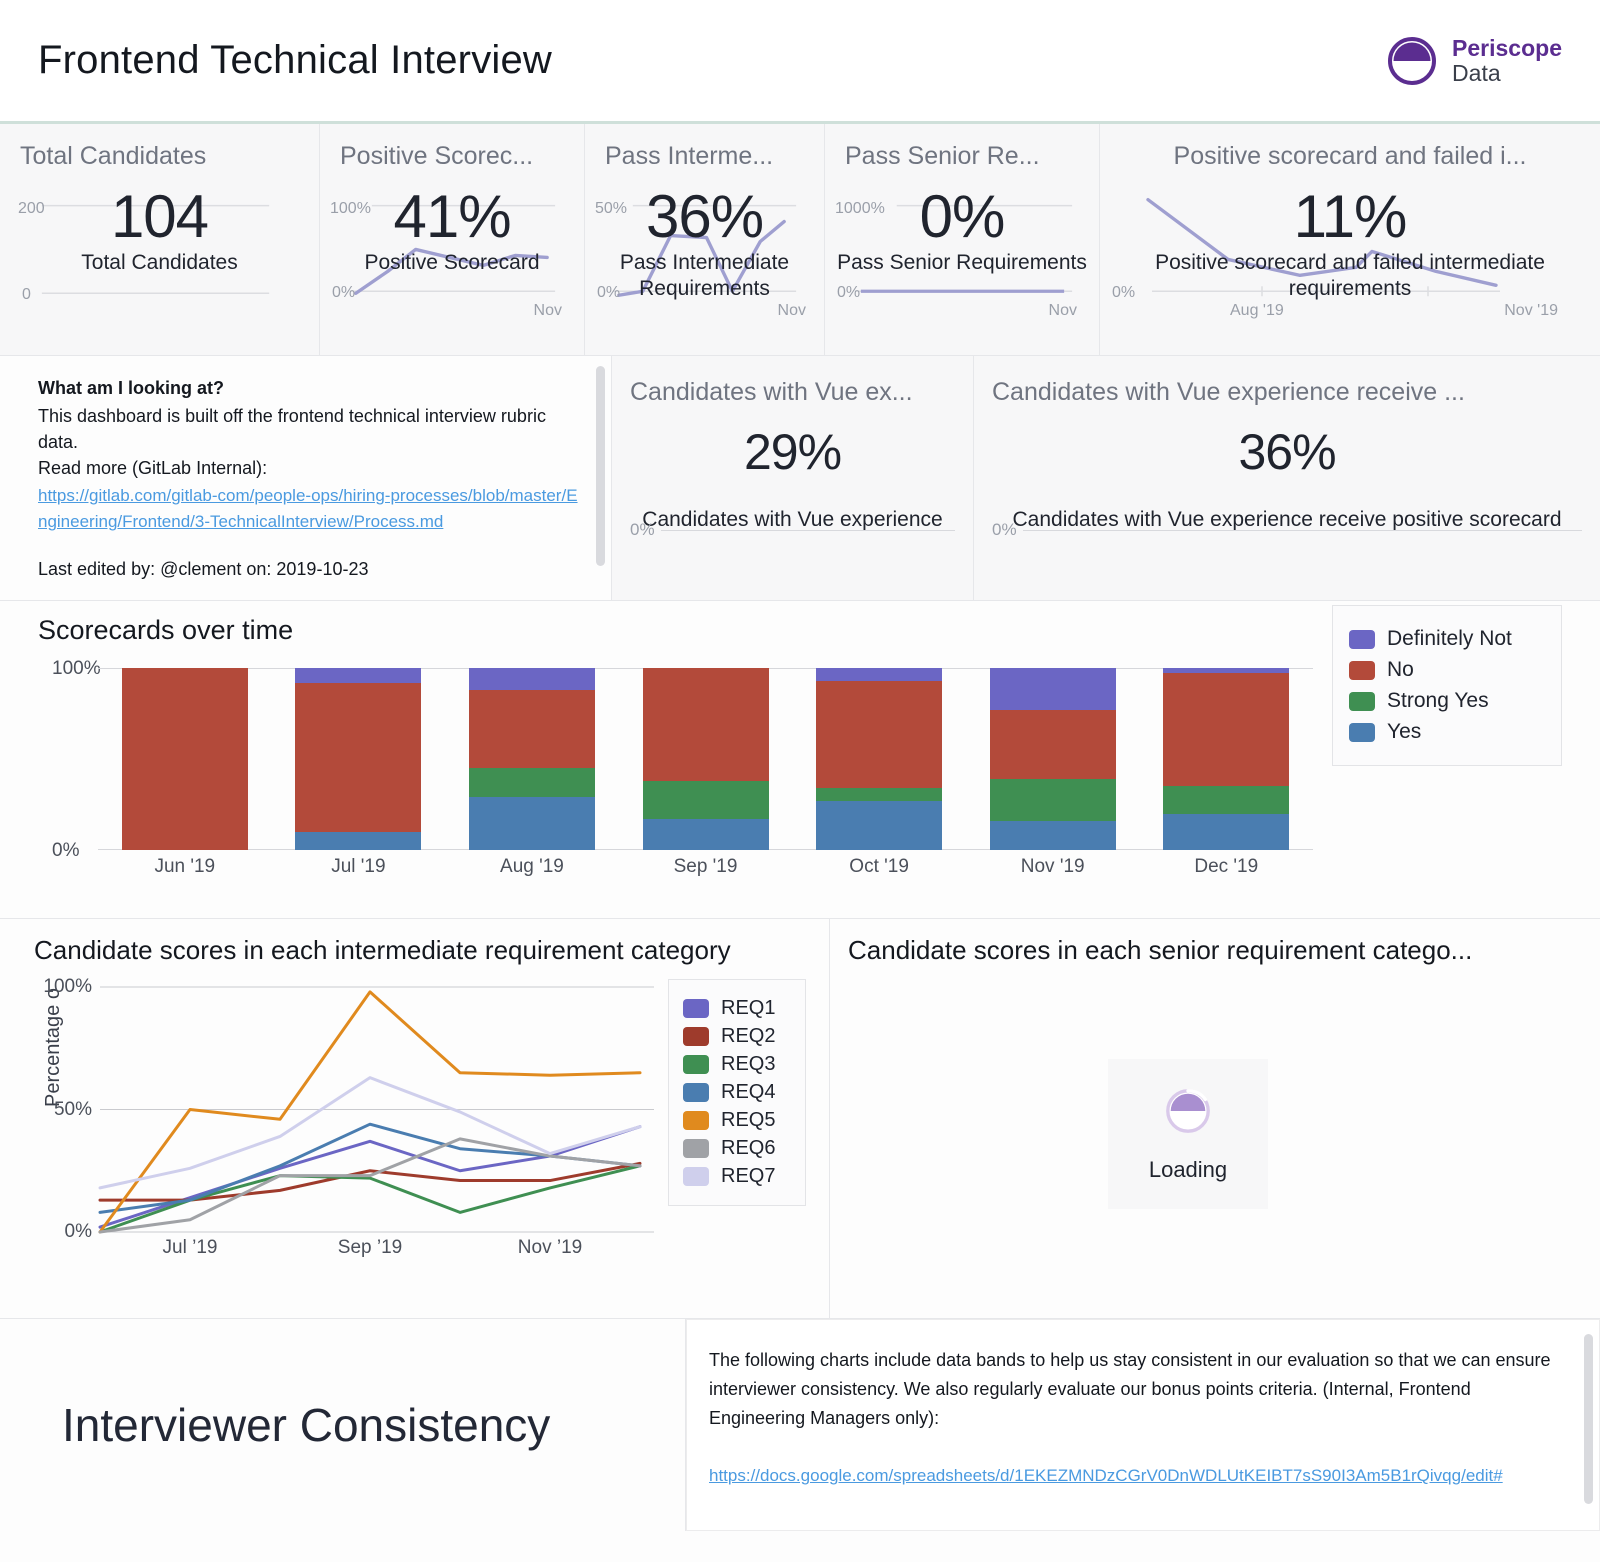 The image size is (1600, 1562). I want to click on section-heading: Interviewer Consistency, so click(306, 1425).